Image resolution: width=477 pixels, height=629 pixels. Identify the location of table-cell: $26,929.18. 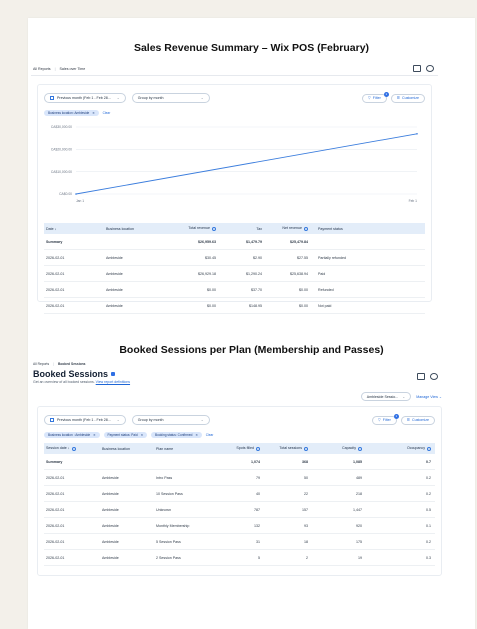
(207, 273).